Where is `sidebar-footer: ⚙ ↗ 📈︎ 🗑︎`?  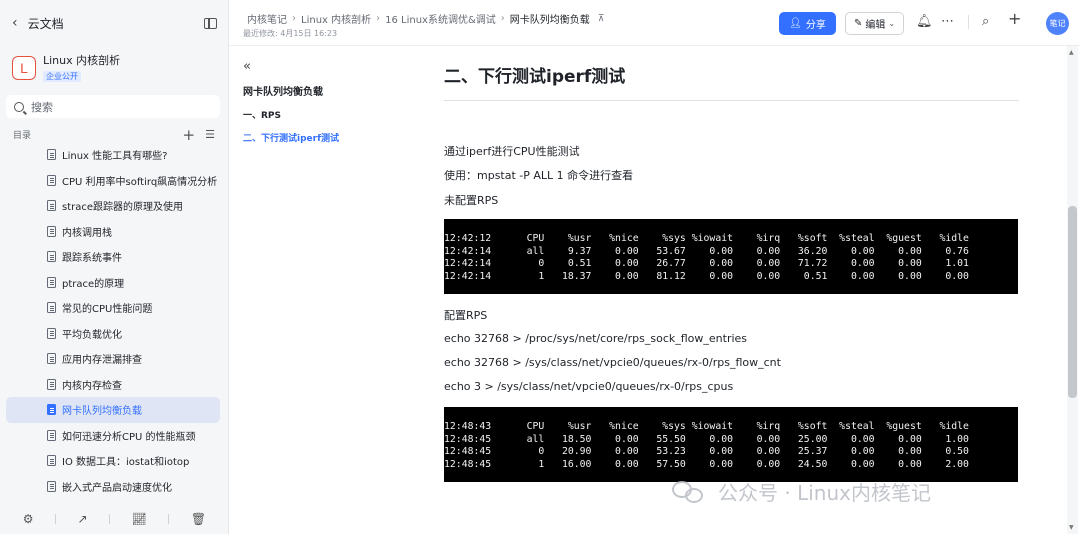 sidebar-footer: ⚙ ↗ 📈︎ 🗑︎ is located at coordinates (114, 519).